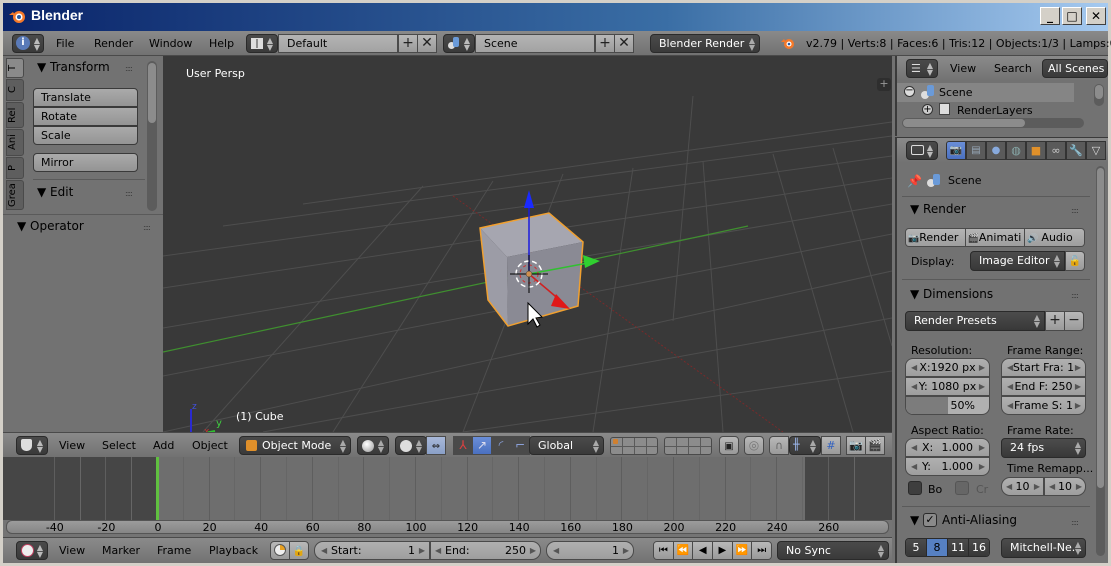  What do you see at coordinates (15, 90) in the screenshot?
I see `tab-create: C` at bounding box center [15, 90].